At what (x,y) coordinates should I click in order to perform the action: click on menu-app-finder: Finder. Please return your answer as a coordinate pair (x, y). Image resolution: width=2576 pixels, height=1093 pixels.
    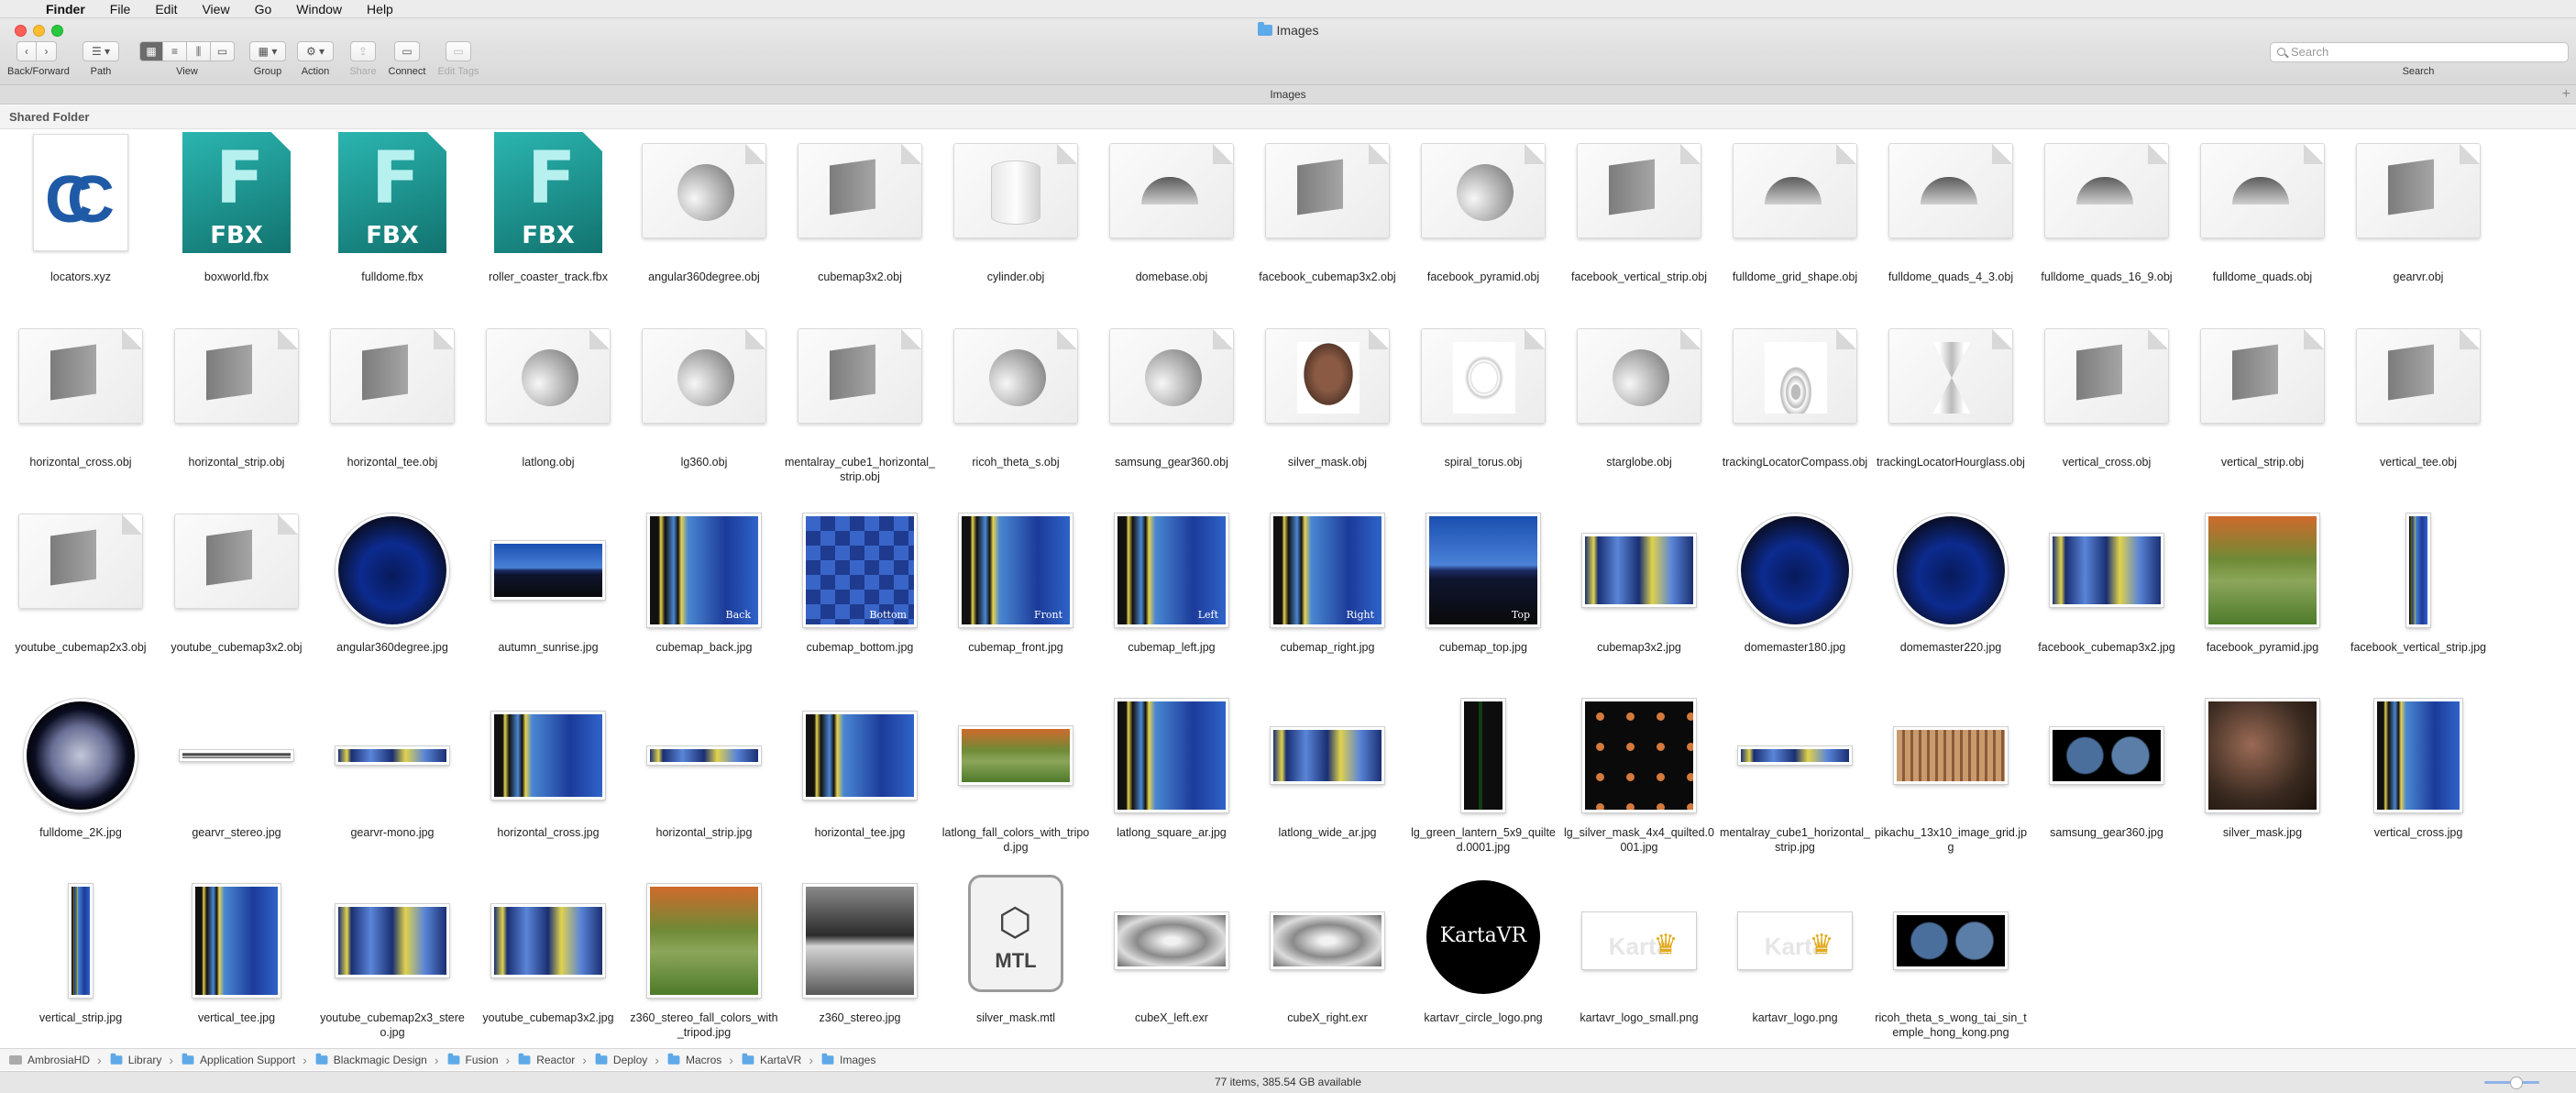
    Looking at the image, I should click on (65, 9).